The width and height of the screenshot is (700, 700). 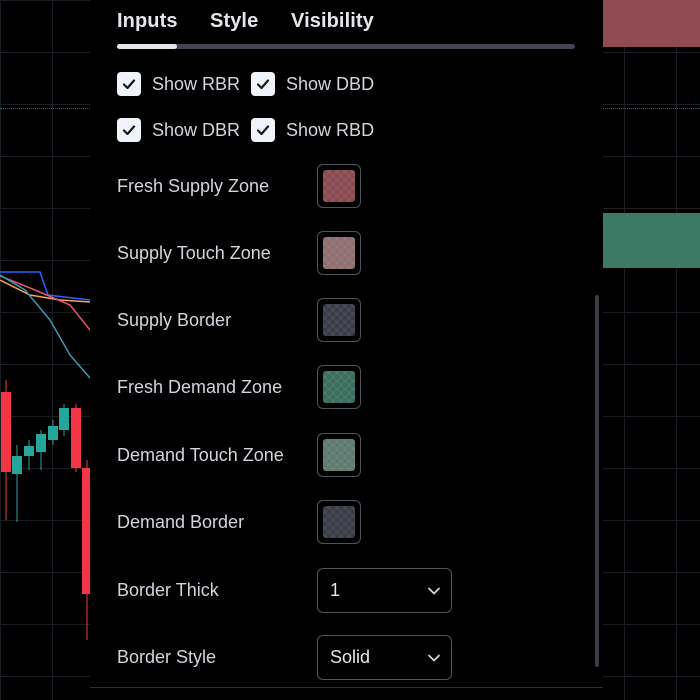 I want to click on tab-track, so click(x=346, y=46).